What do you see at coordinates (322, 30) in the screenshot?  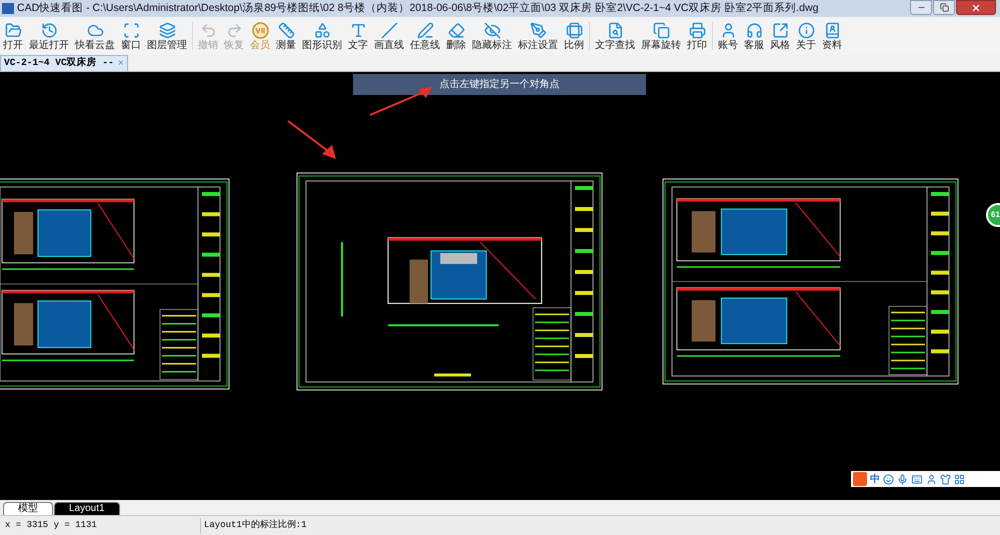 I see `shapes-icon` at bounding box center [322, 30].